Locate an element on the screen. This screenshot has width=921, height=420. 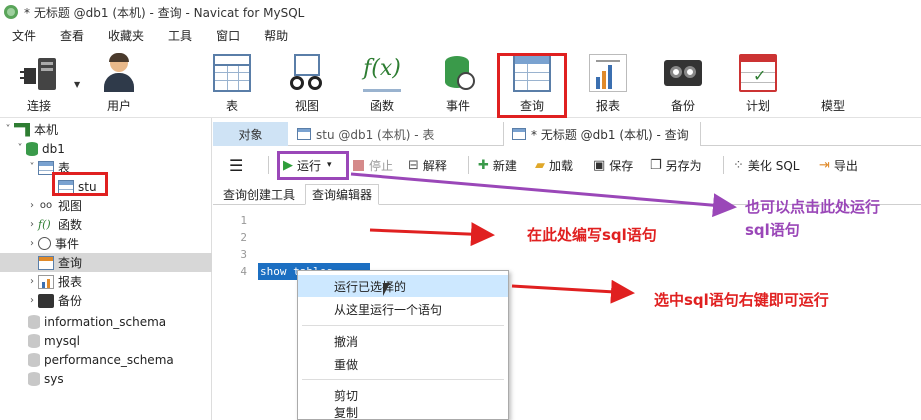
tree-item-label: 备份 is located at coordinates (70, 301).